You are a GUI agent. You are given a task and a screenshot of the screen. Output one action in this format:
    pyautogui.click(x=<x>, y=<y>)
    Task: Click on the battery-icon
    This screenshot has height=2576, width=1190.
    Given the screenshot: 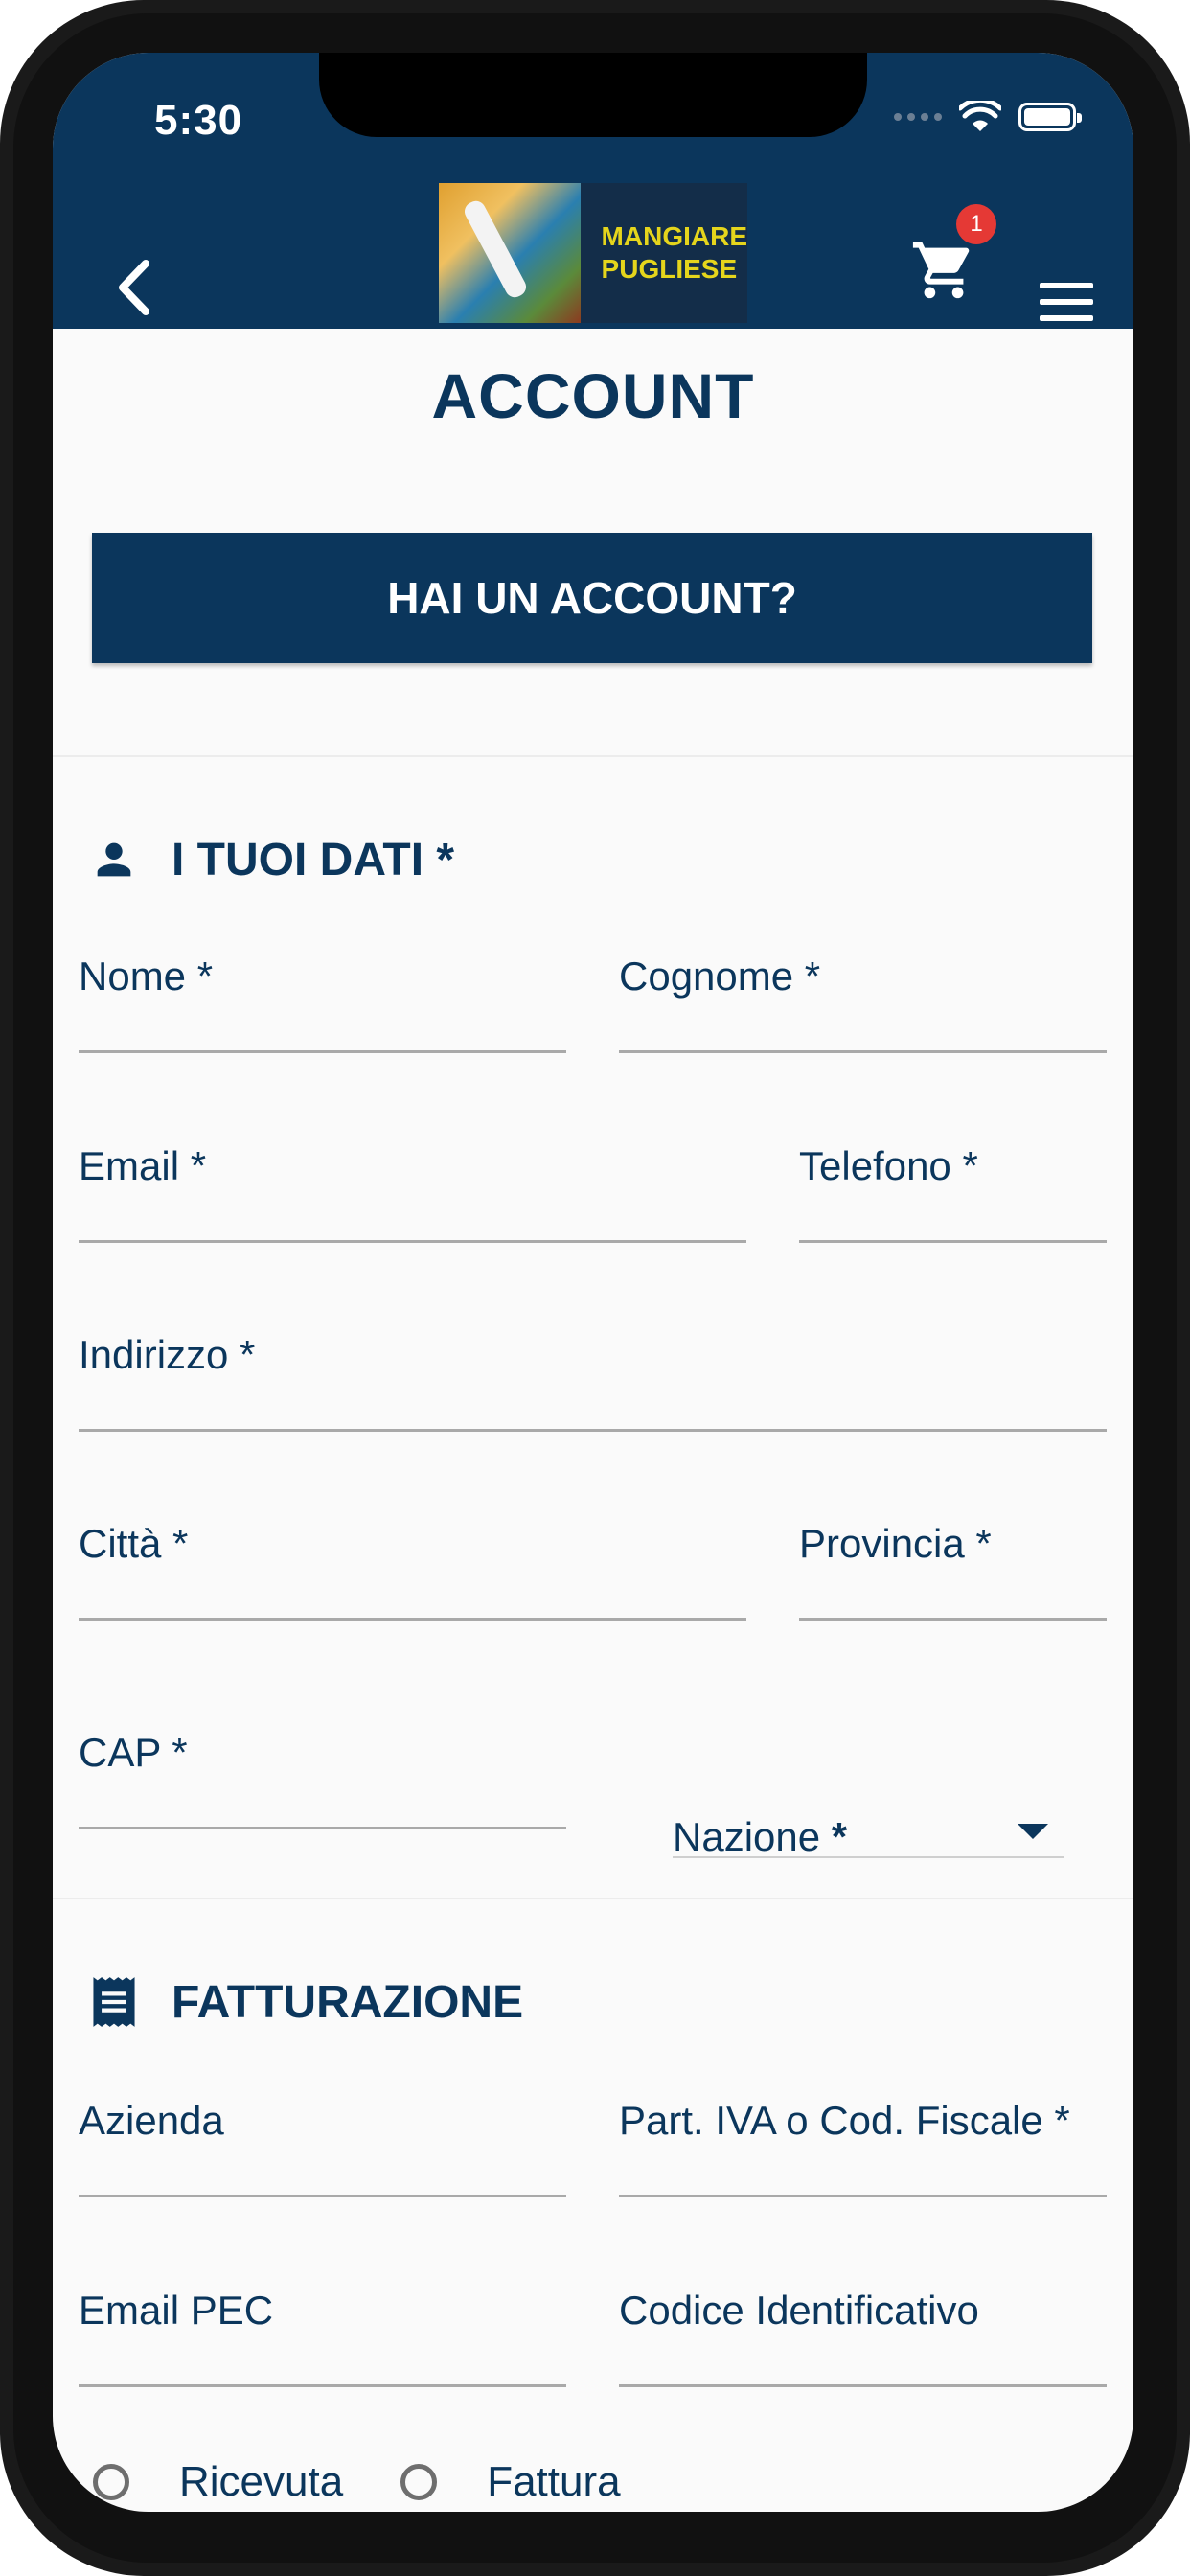 What is the action you would take?
    pyautogui.click(x=1050, y=117)
    